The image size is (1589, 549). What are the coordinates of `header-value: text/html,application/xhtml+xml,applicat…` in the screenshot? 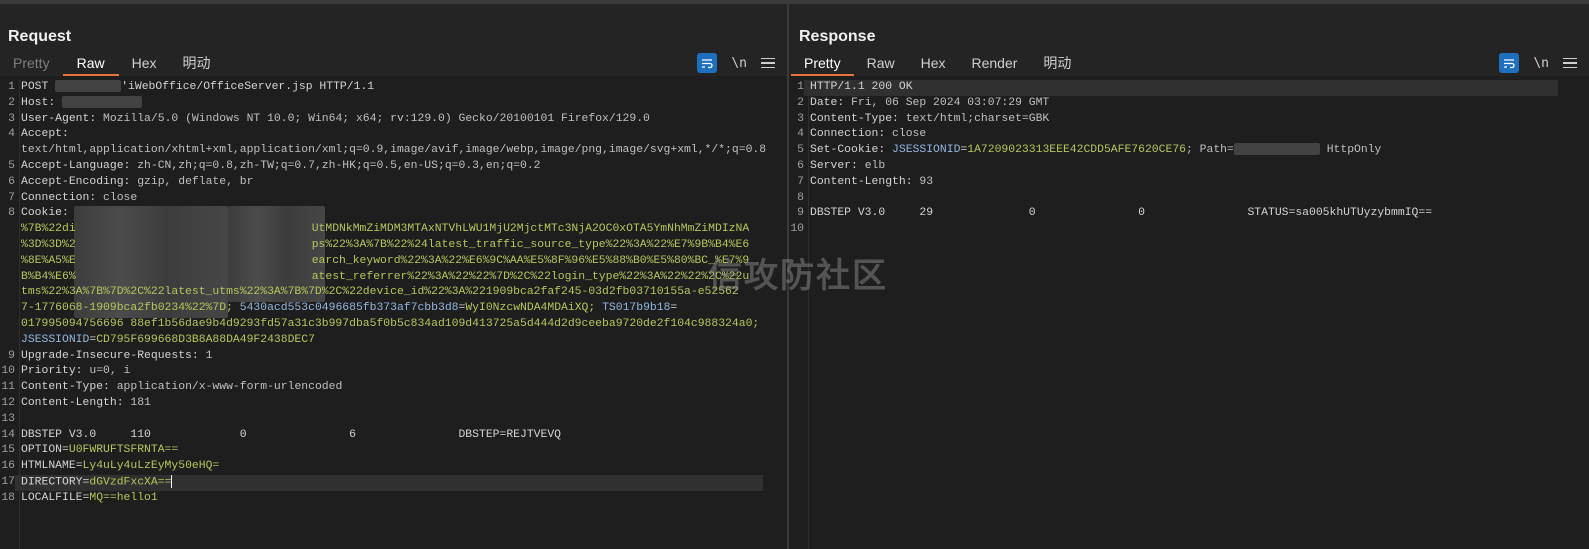 It's located at (394, 150).